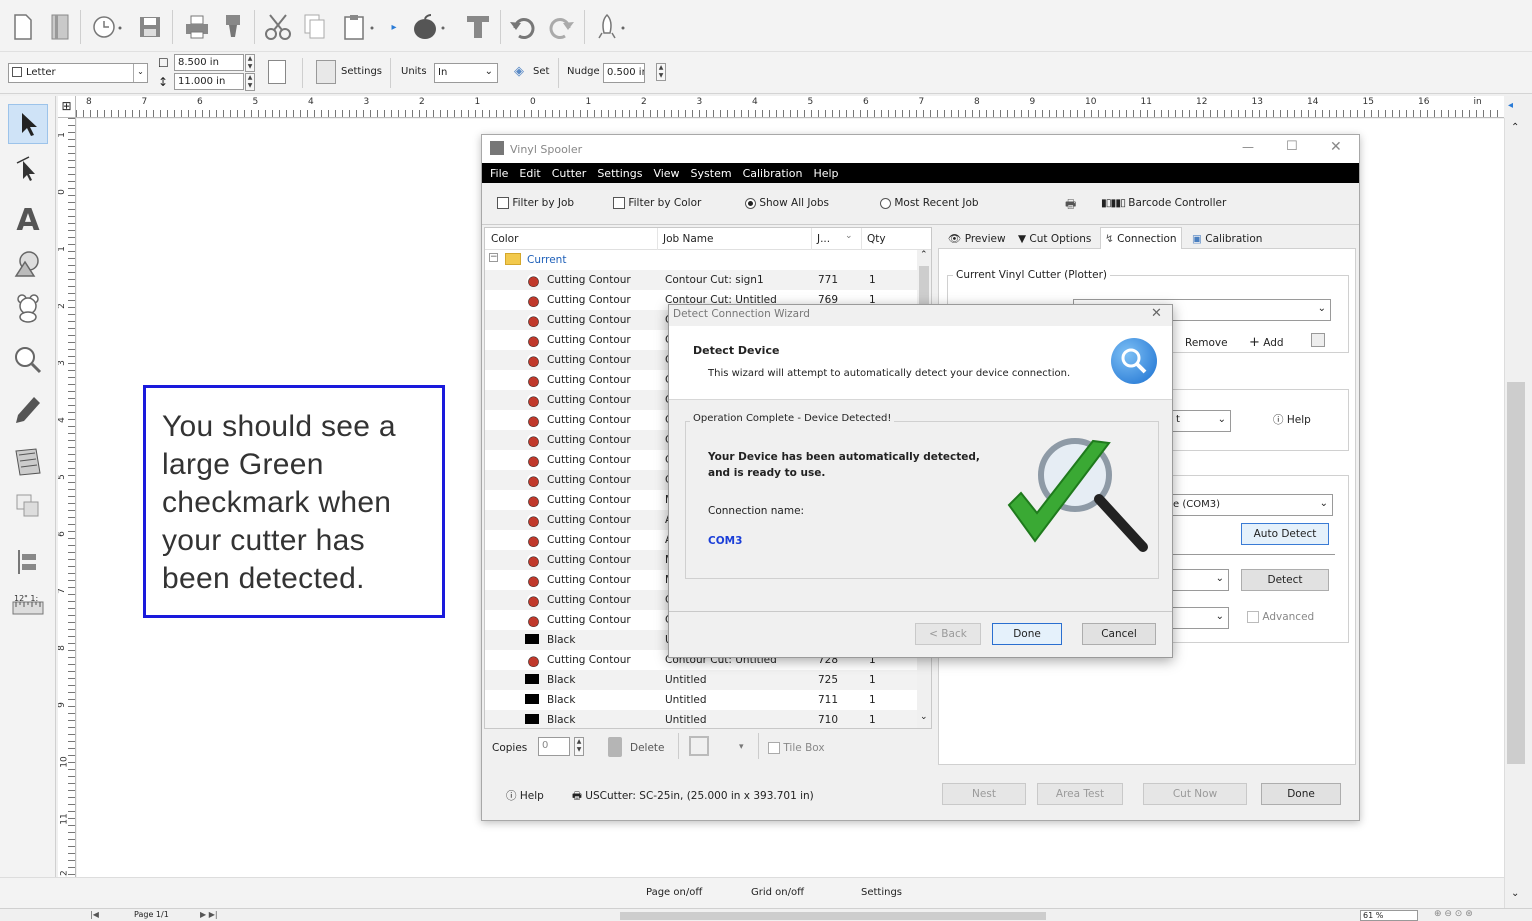 This screenshot has height=921, width=1532. What do you see at coordinates (929, 203) in the screenshot?
I see `most-recent-job-radio: Most Recent Job` at bounding box center [929, 203].